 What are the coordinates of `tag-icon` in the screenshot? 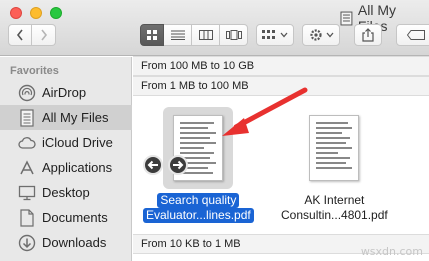 It's located at (416, 35).